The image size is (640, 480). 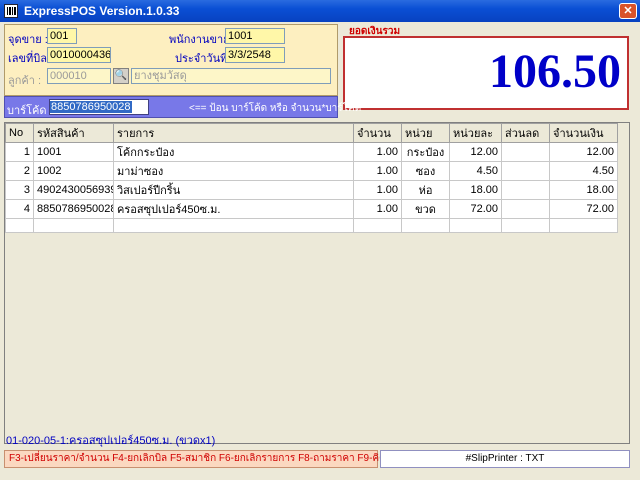 I want to click on cell-no: 2, so click(x=19, y=171).